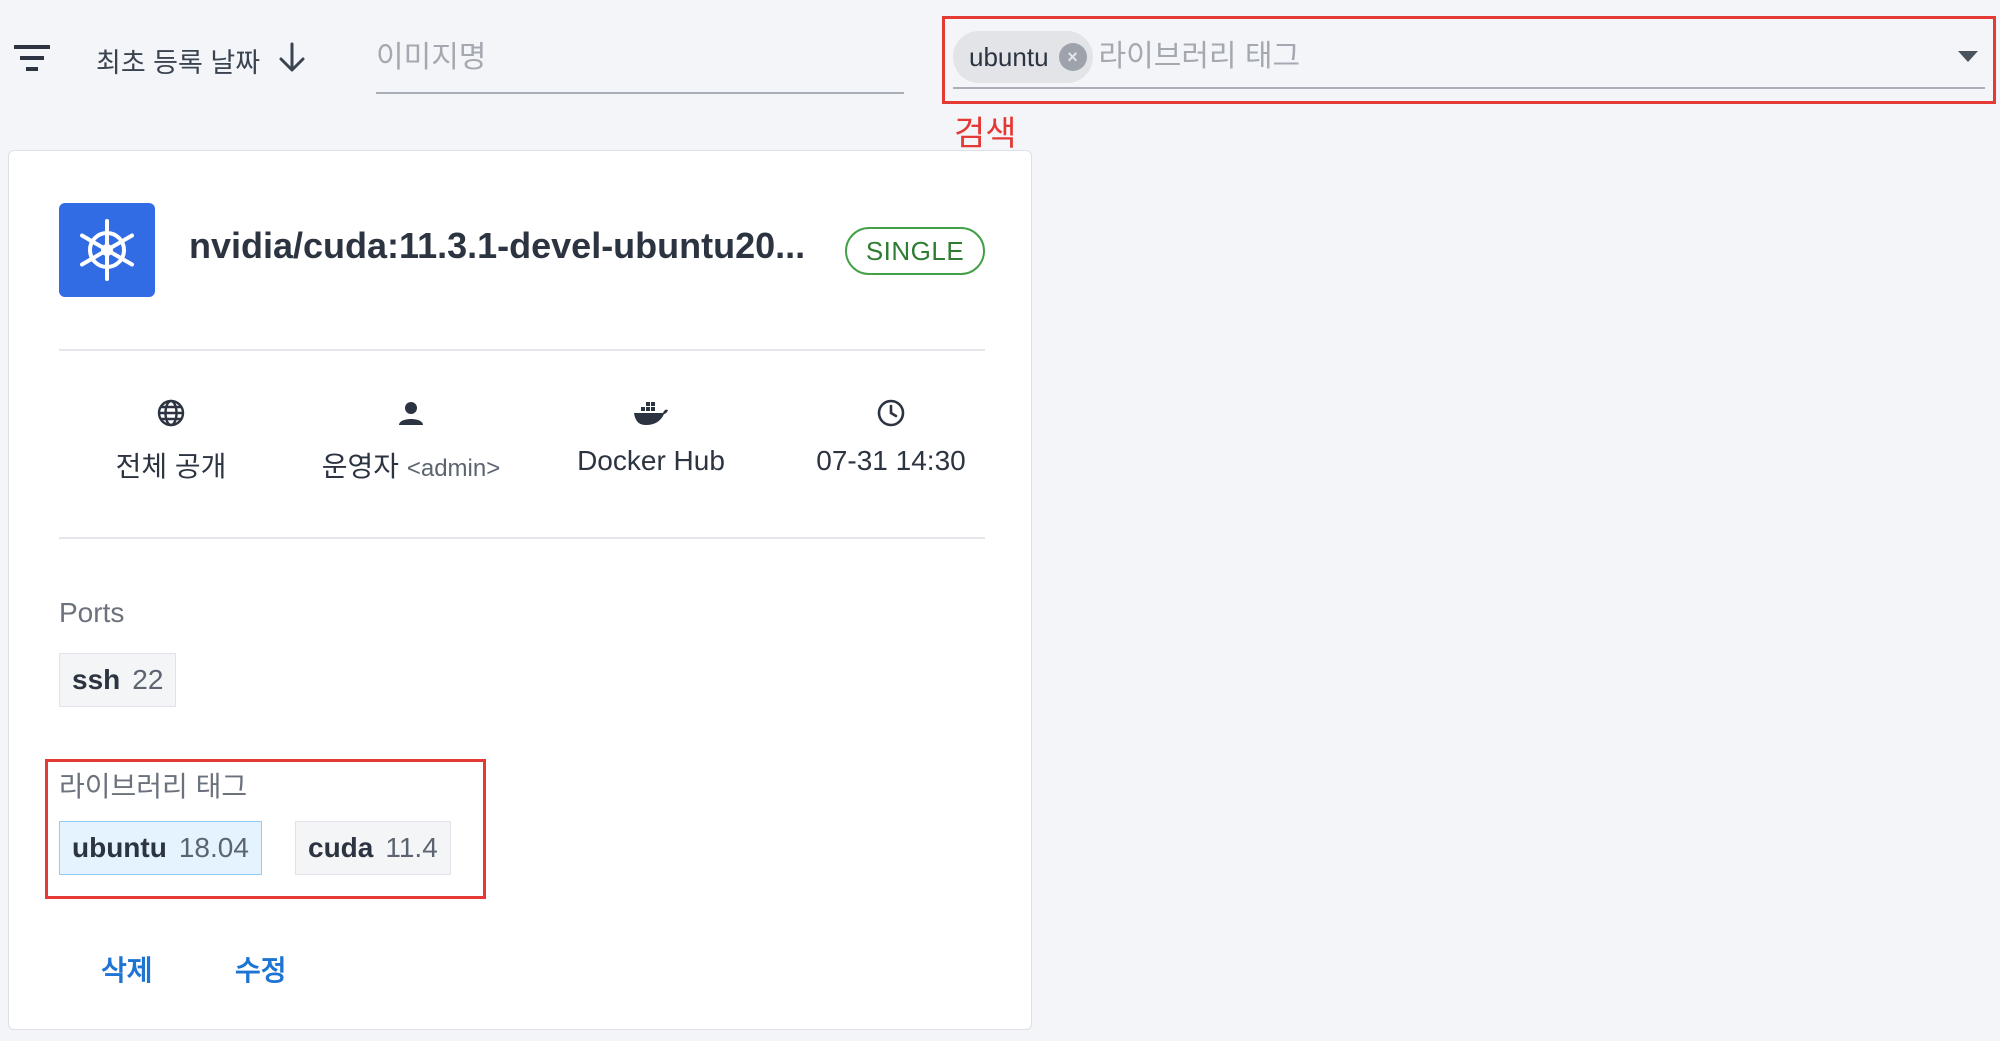 This screenshot has width=2000, height=1041. Describe the element at coordinates (411, 847) in the screenshot. I see `tag-version: 11.4` at that location.